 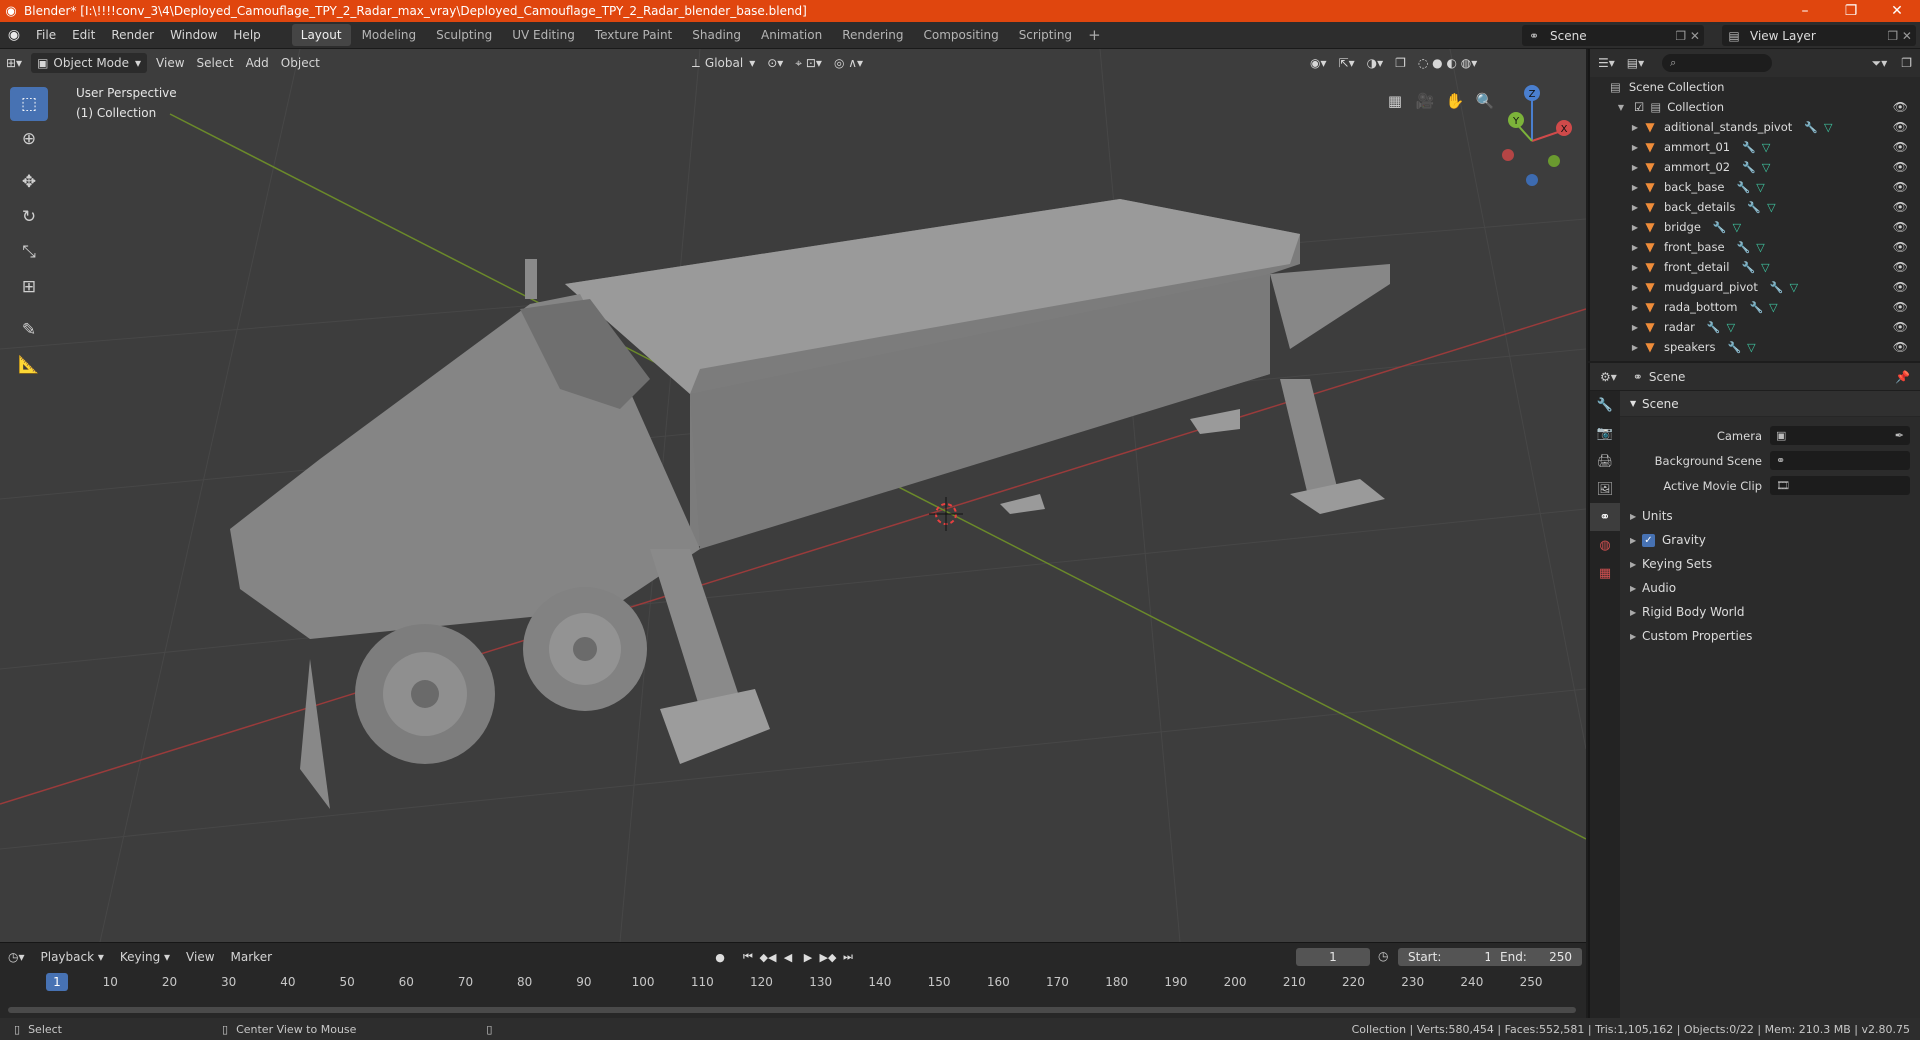 What do you see at coordinates (960, 35) in the screenshot?
I see `workspace-tab-compositing: Compositing` at bounding box center [960, 35].